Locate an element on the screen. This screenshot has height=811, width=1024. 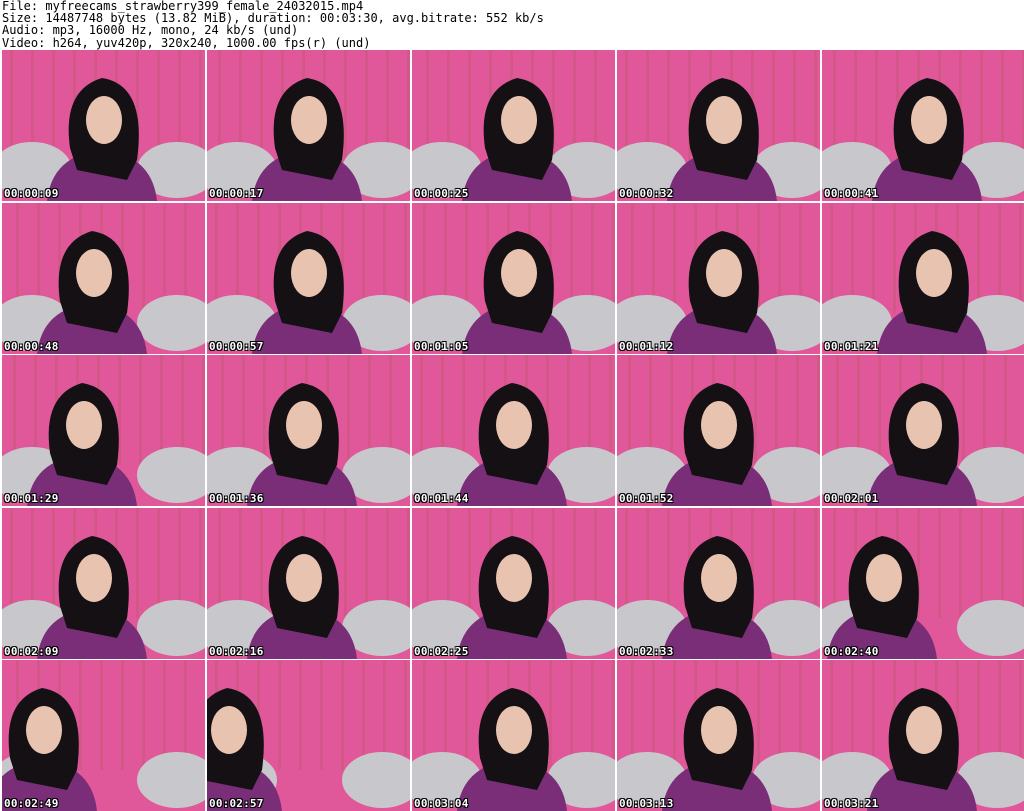
thumbnail-timestamp: 00:00:41 is located at coordinates (851, 193).